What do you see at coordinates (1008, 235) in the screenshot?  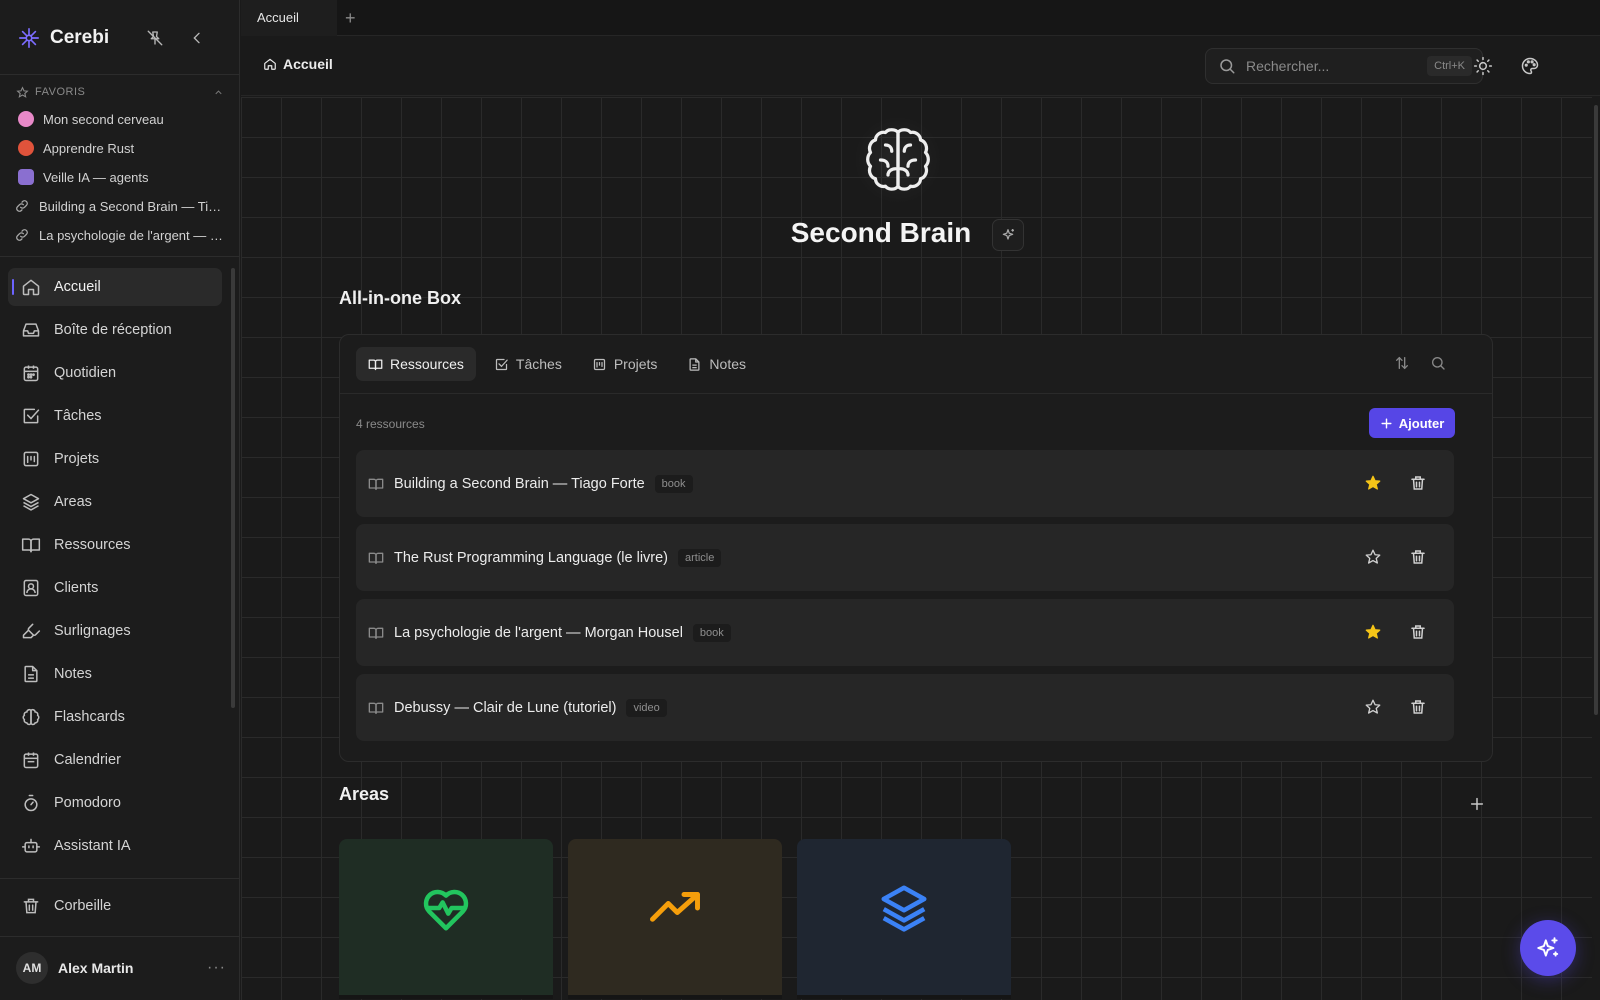 I see `sparkle-icon` at bounding box center [1008, 235].